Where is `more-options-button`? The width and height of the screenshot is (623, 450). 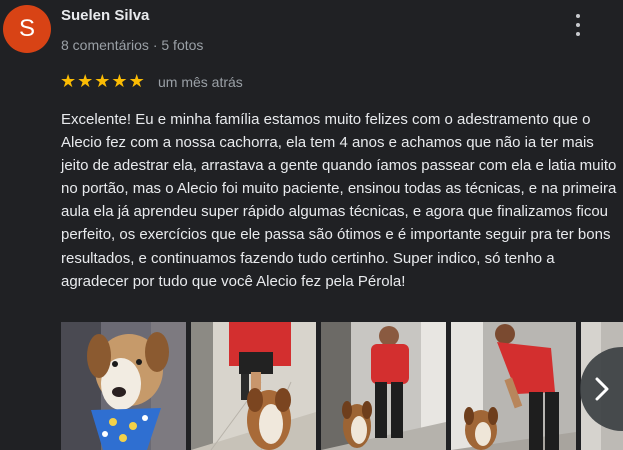 more-options-button is located at coordinates (578, 25).